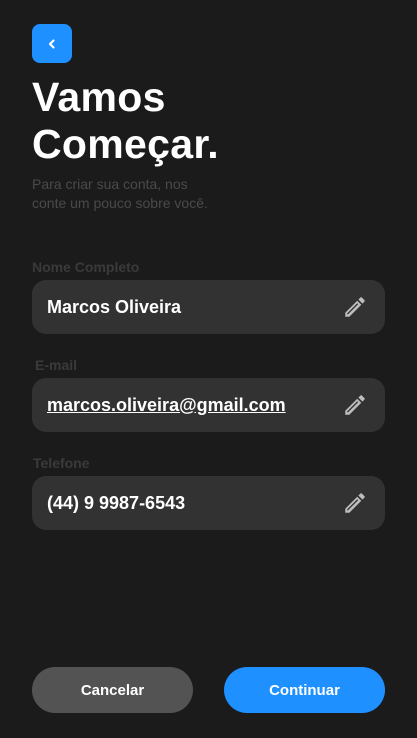  What do you see at coordinates (116, 503) in the screenshot?
I see `phone-field-value: (44) 9 9987-6543` at bounding box center [116, 503].